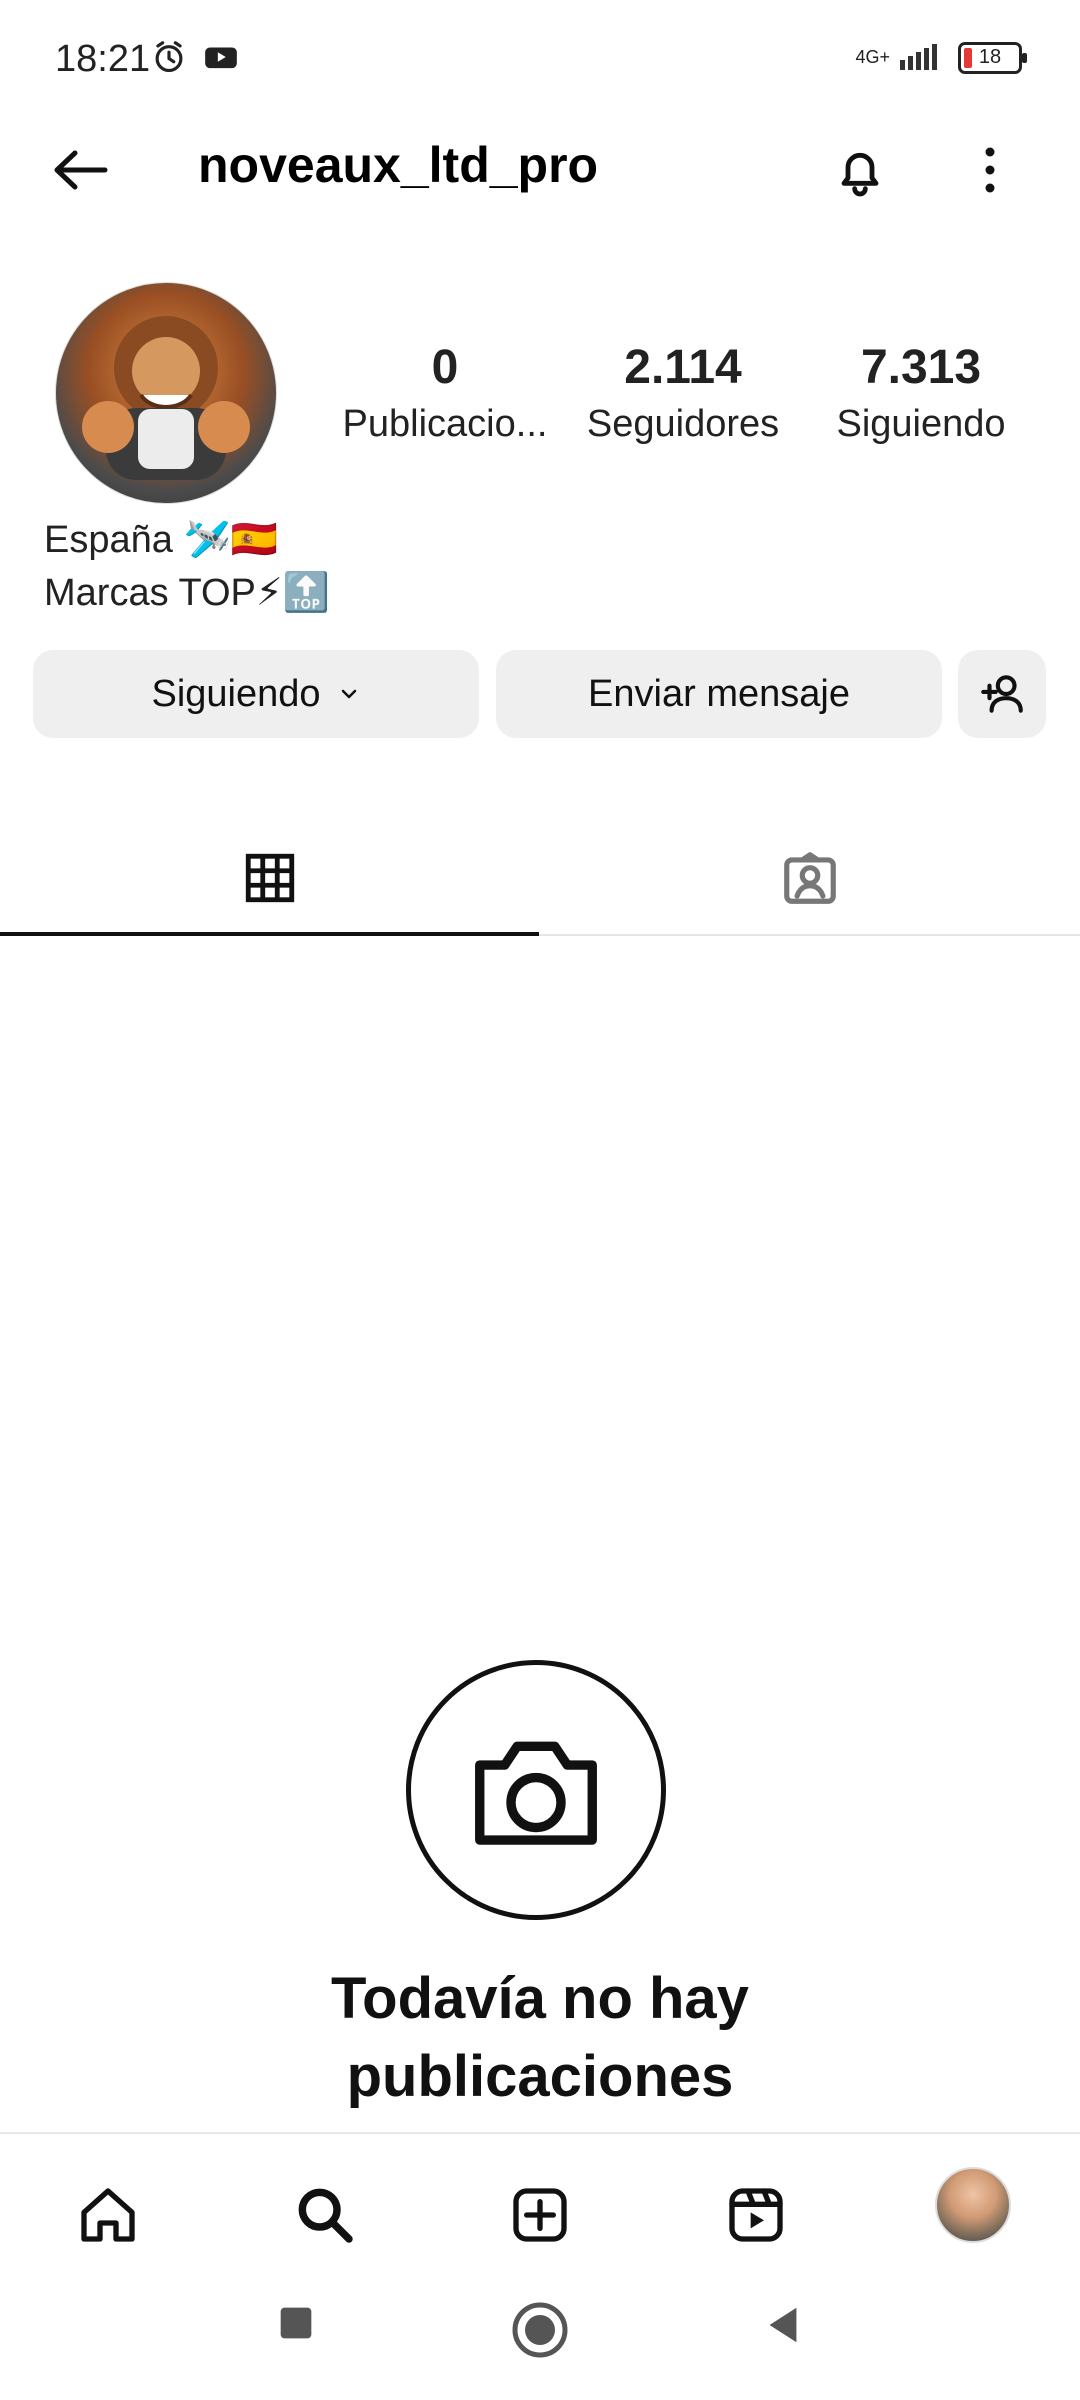 This screenshot has height=2400, width=1080. I want to click on send-message-label: Enviar mensaje, so click(719, 693).